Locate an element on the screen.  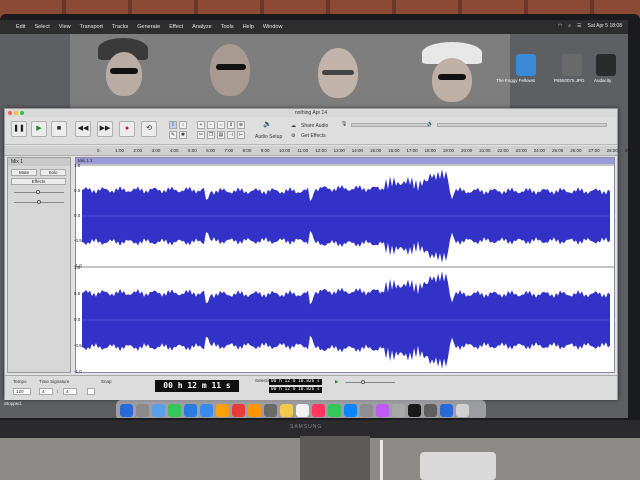
play-speed-knob is located at coordinates (363, 382).